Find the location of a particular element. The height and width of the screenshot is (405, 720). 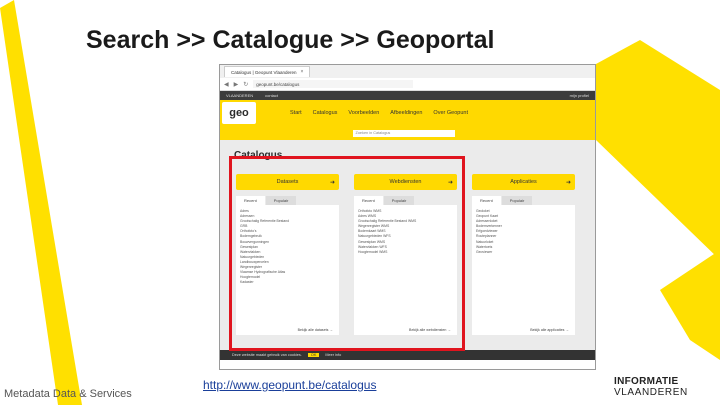

url-field: geopunt.be/catalogus is located at coordinates (333, 84).